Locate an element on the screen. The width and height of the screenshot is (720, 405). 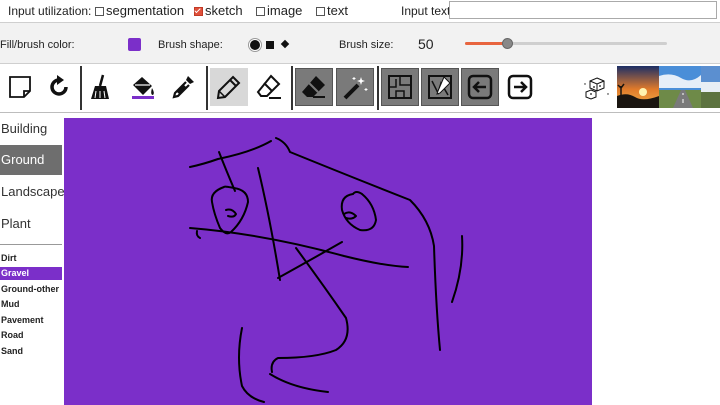
sunset-image is located at coordinates (638, 87).